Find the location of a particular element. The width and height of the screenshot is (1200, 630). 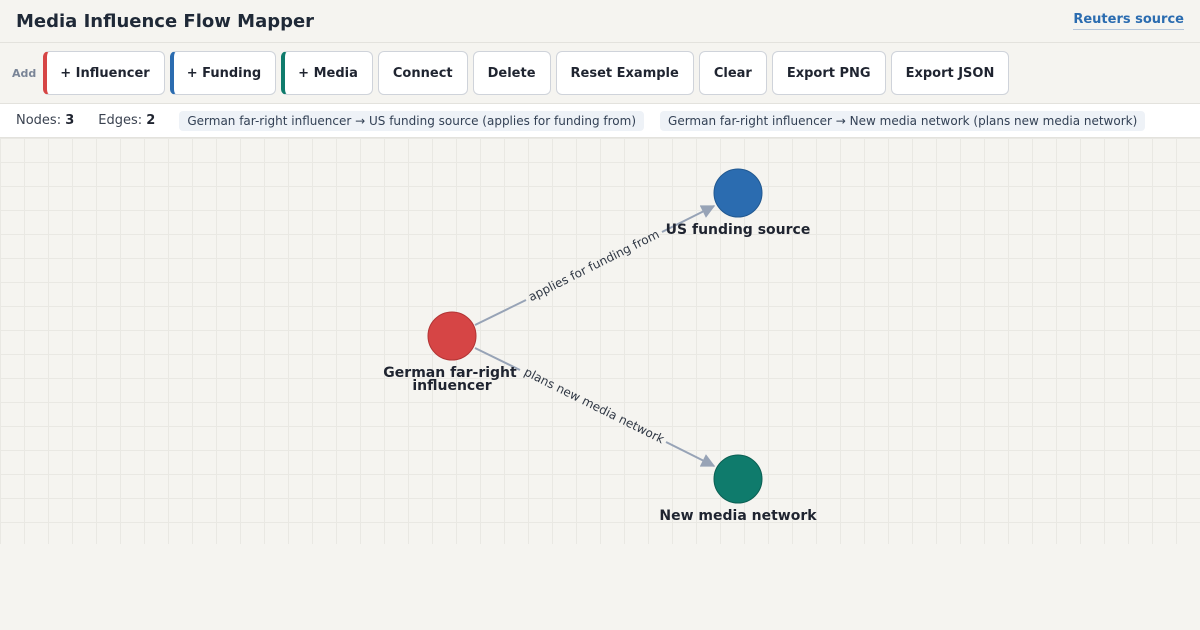

add-label: Add is located at coordinates (24, 73).